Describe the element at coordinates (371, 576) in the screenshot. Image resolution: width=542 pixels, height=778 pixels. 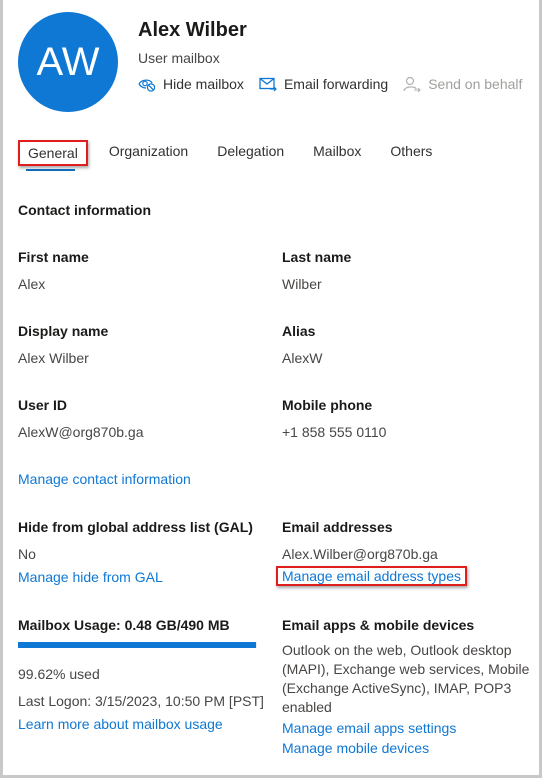
I see `manage-email-address-types-link: Manage email address types` at that location.